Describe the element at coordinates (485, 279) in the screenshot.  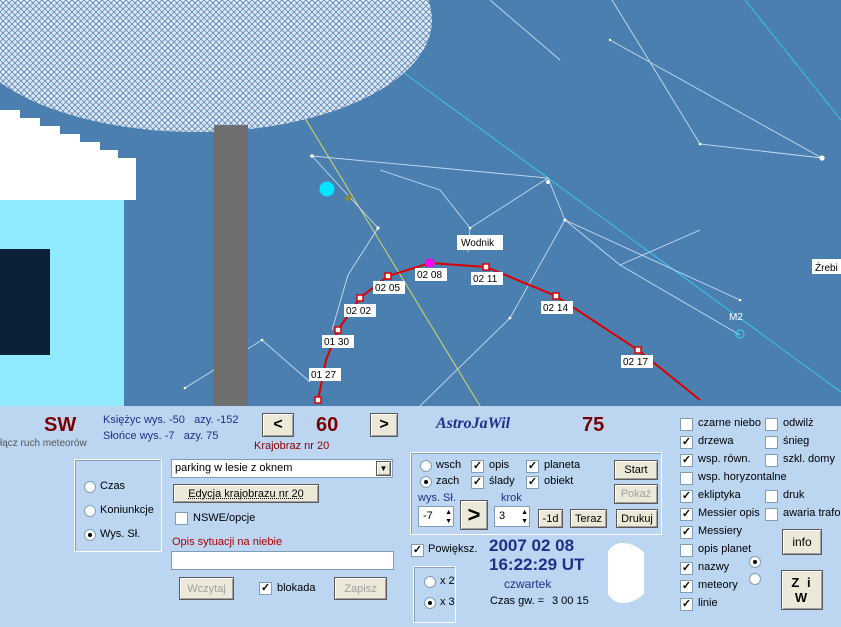
I see `track-date-label: 02 11` at that location.